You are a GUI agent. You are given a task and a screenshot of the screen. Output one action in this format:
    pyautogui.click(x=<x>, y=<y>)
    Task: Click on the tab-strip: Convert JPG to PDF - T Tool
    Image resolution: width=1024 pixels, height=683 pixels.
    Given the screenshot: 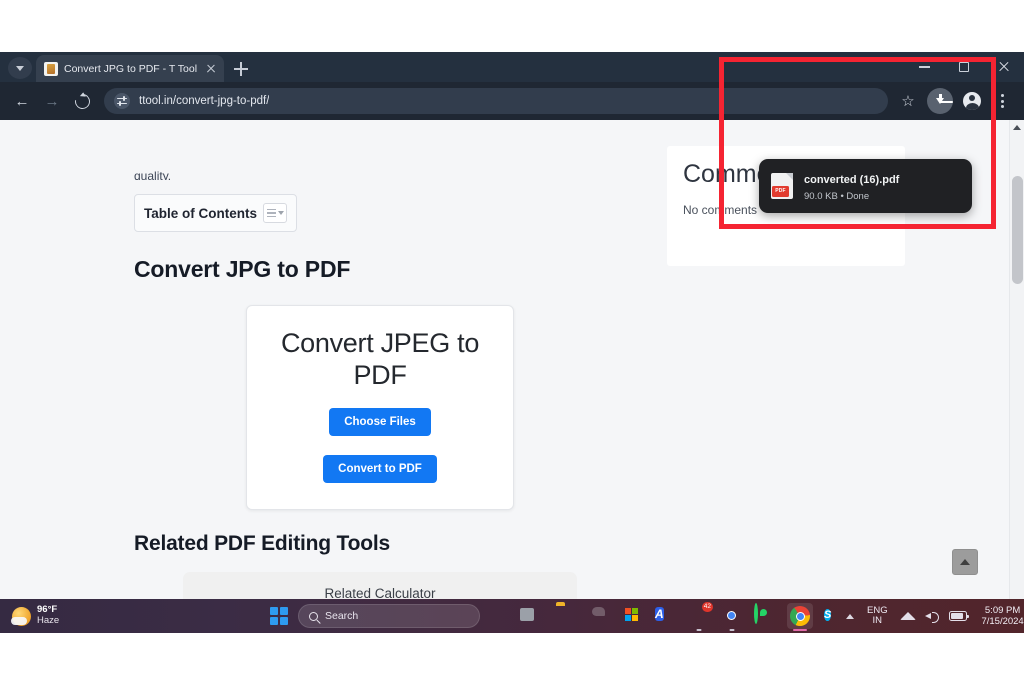 What is the action you would take?
    pyautogui.click(x=512, y=67)
    